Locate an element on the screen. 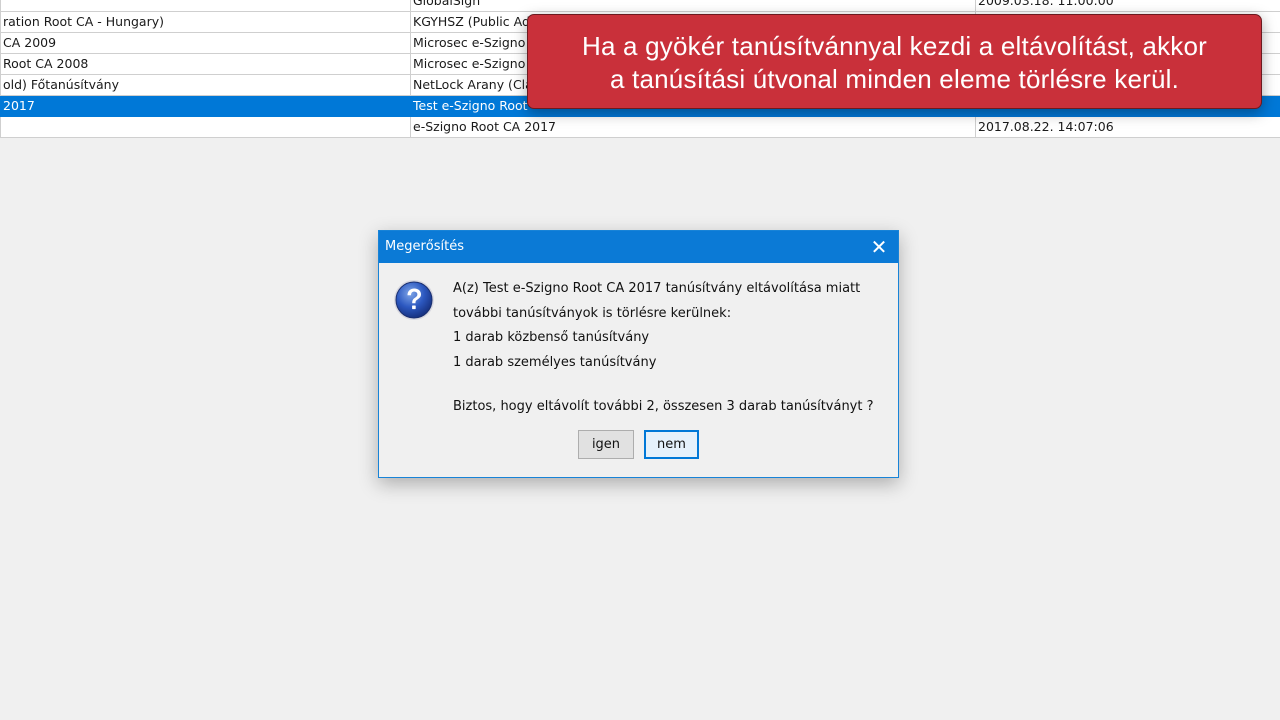 The image size is (1280, 720). cell-issuer: GlobalSign is located at coordinates (693, 6).